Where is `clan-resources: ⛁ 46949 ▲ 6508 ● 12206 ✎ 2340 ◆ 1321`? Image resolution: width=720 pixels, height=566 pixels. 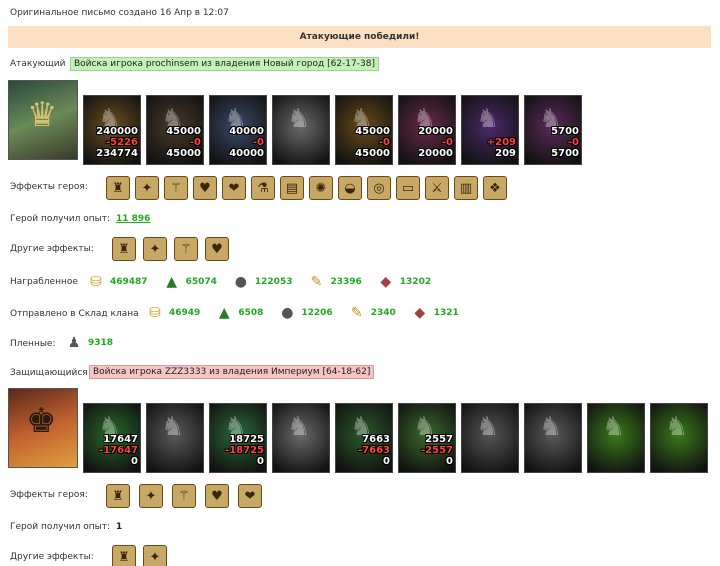 clan-resources: ⛁ 46949 ▲ 6508 ● 12206 ✎ 2340 ◆ 1321 is located at coordinates (307, 313).